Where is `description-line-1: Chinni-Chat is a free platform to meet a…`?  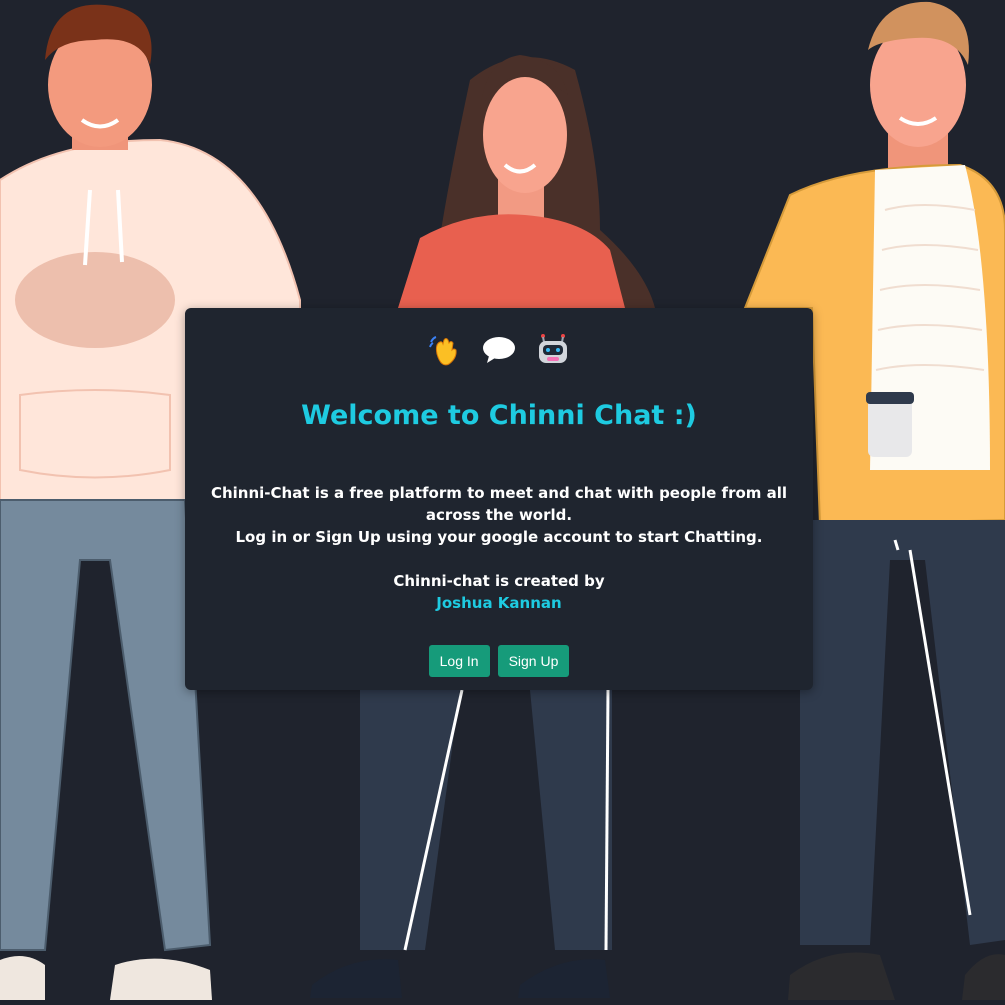 description-line-1: Chinni-Chat is a free platform to meet a… is located at coordinates (499, 504).